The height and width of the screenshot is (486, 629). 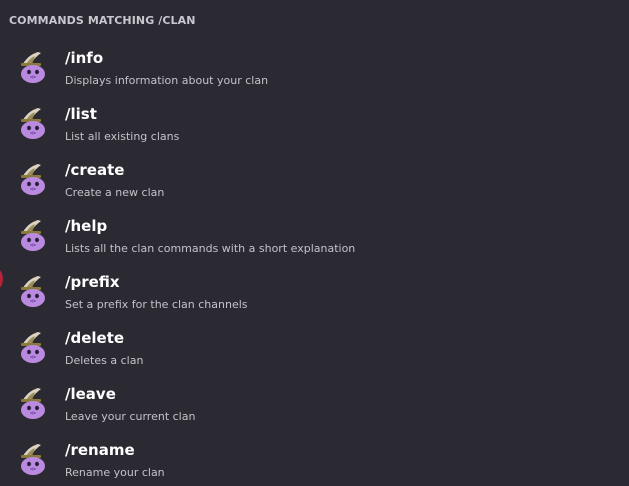 What do you see at coordinates (115, 192) in the screenshot?
I see `command-description: Create a new clan` at bounding box center [115, 192].